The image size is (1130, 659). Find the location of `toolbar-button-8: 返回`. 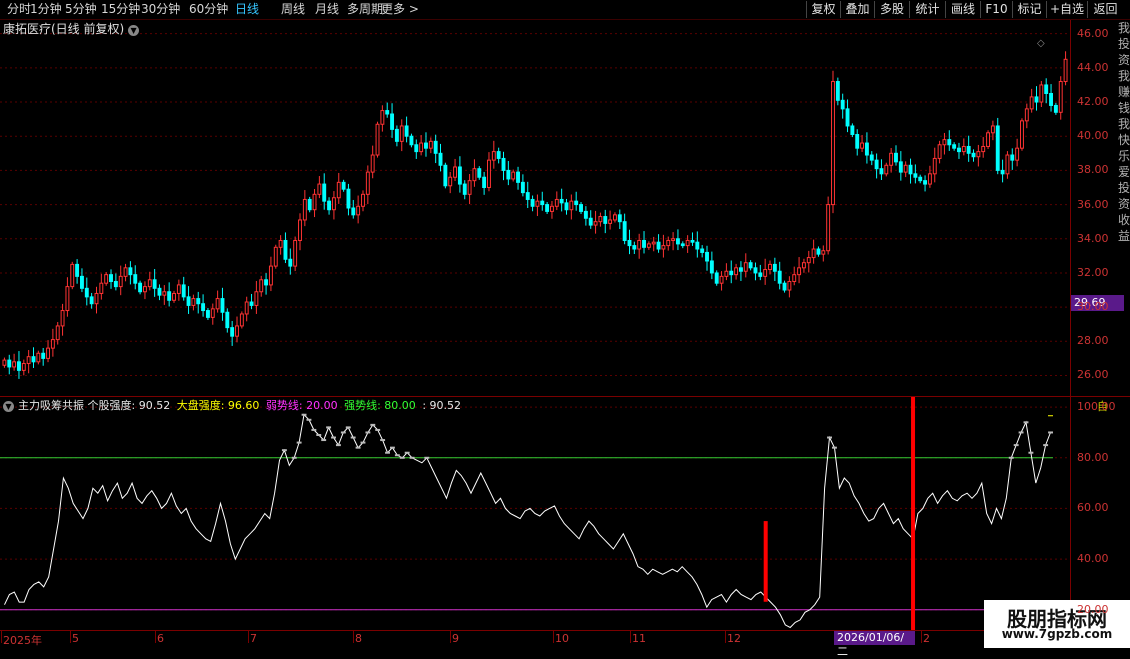

toolbar-button-8: 返回 is located at coordinates (1105, 9).